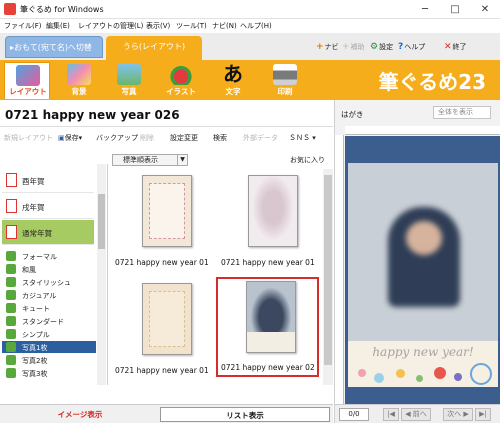 This screenshot has width=500, height=423. Describe the element at coordinates (307, 160) in the screenshot. I see `favorites-button: お気に入り` at that location.